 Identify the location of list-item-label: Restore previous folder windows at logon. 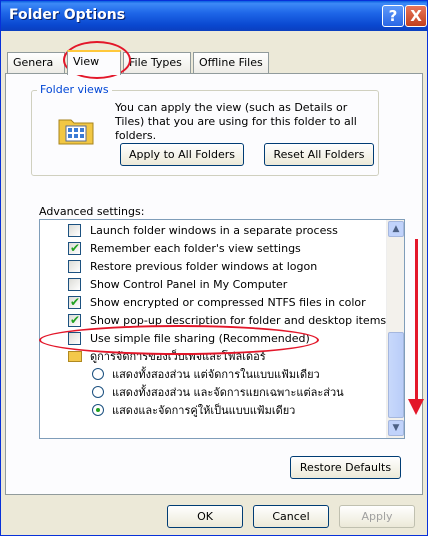
(204, 266).